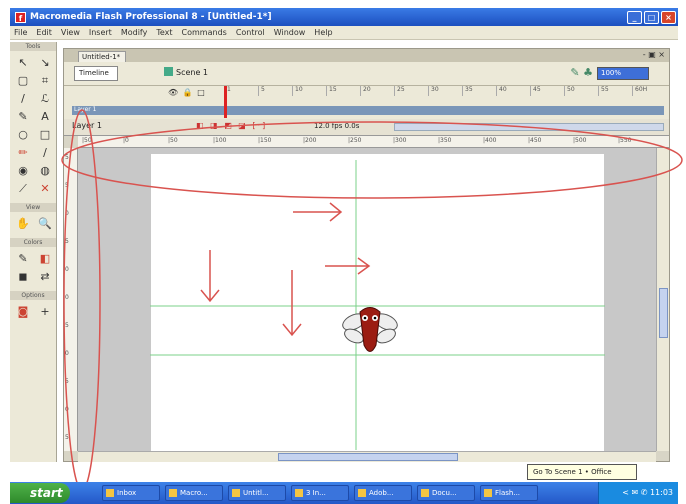 The height and width of the screenshot is (504, 686). Describe the element at coordinates (445, 140) in the screenshot. I see `ruler-label: |350` at that location.